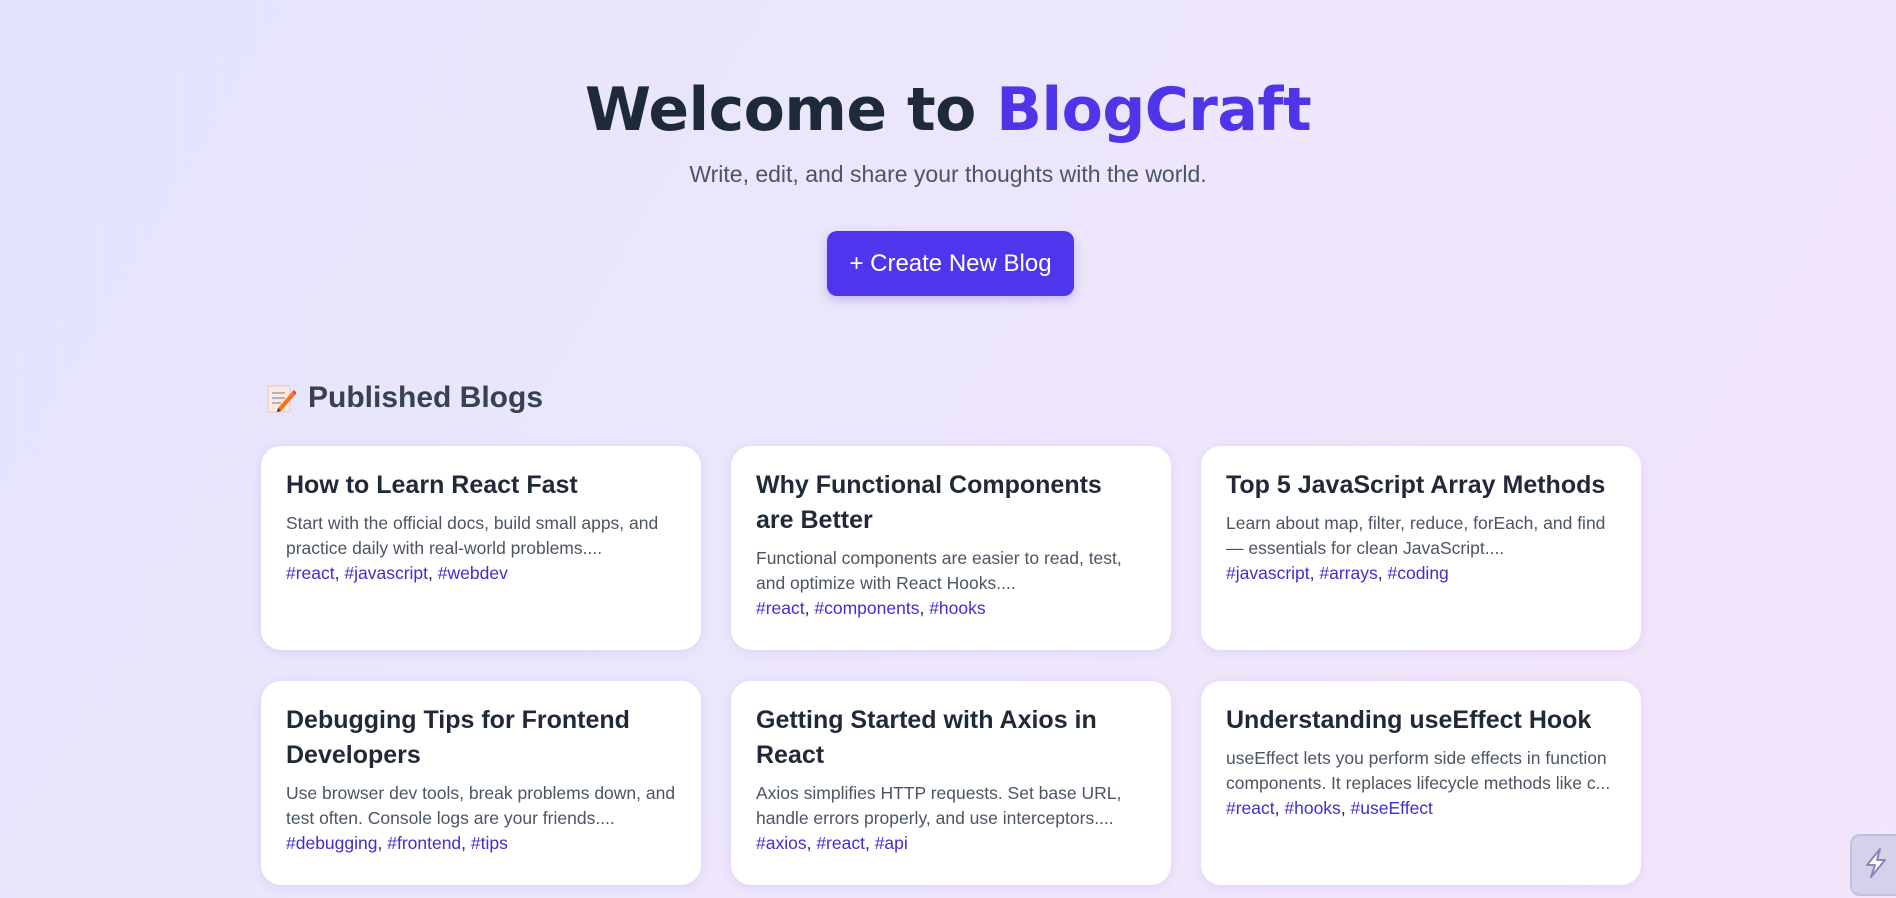 The width and height of the screenshot is (1896, 898). I want to click on memo-icon, so click(281, 398).